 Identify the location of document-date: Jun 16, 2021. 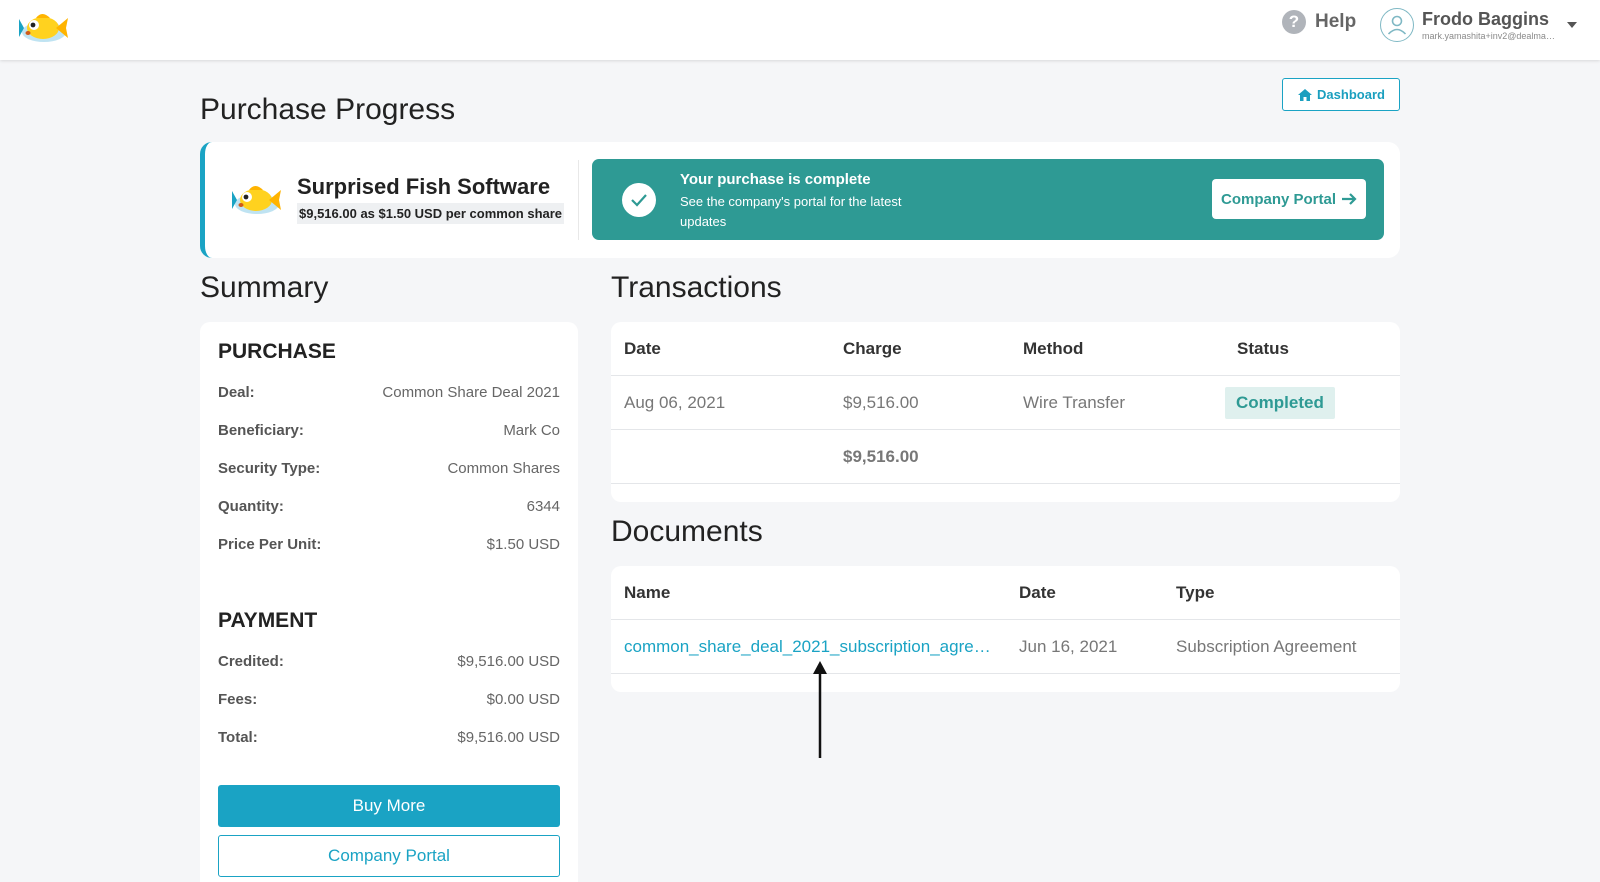
(1068, 646).